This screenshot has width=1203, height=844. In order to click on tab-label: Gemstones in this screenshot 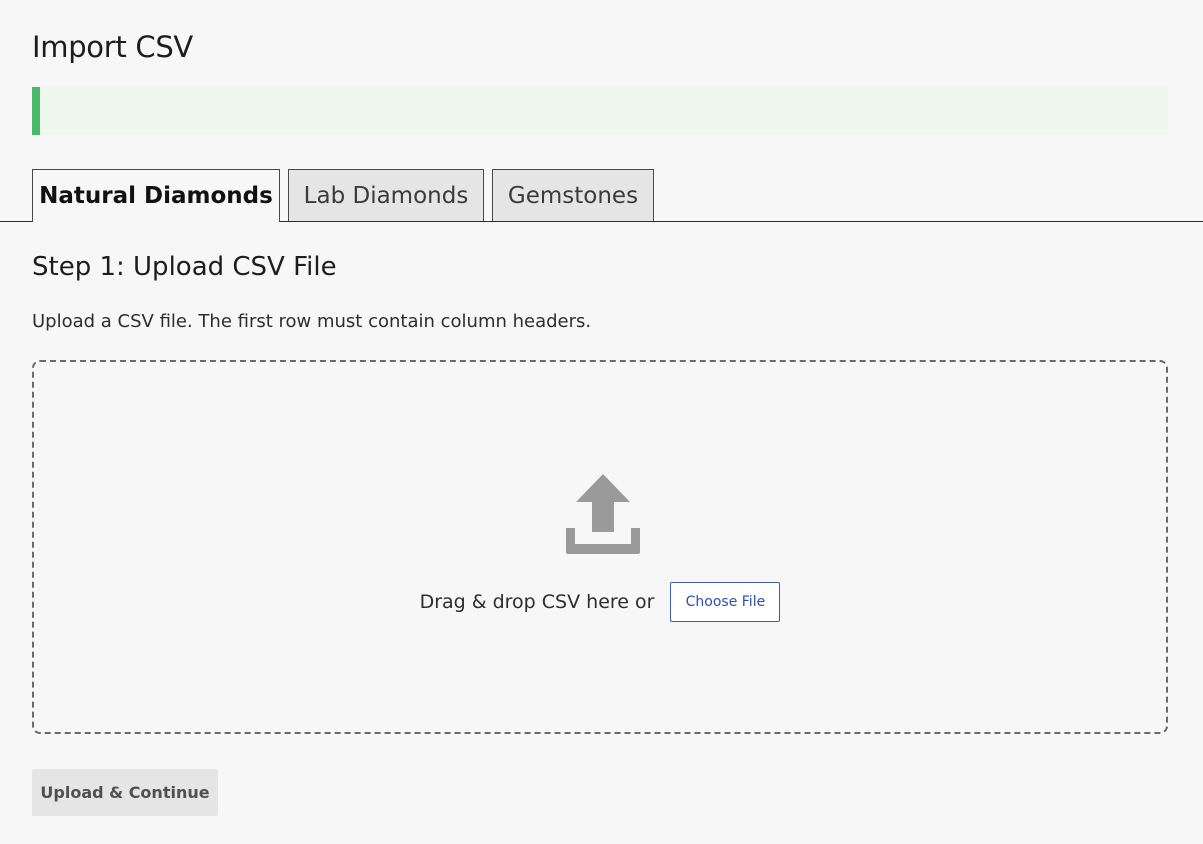, I will do `click(573, 196)`.